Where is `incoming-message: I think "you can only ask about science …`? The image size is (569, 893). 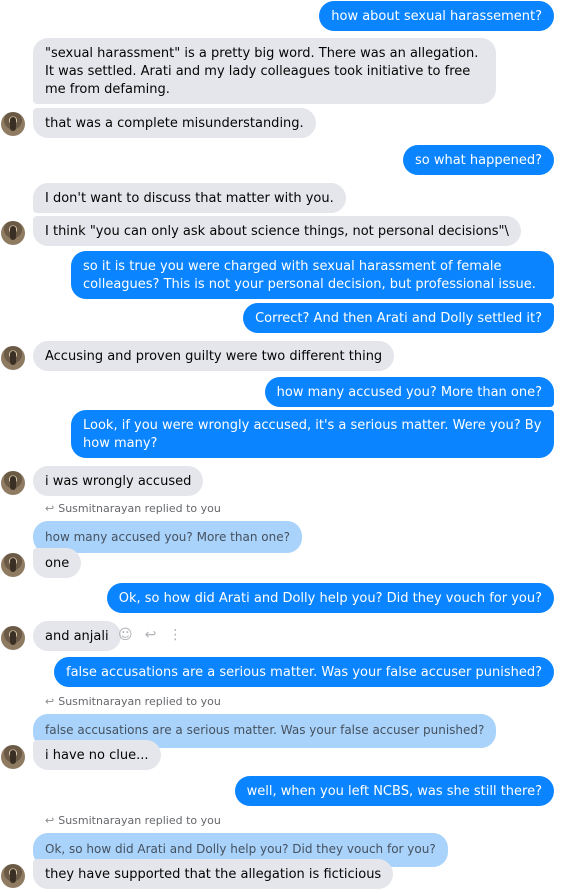 incoming-message: I think "you can only ask about science … is located at coordinates (277, 231).